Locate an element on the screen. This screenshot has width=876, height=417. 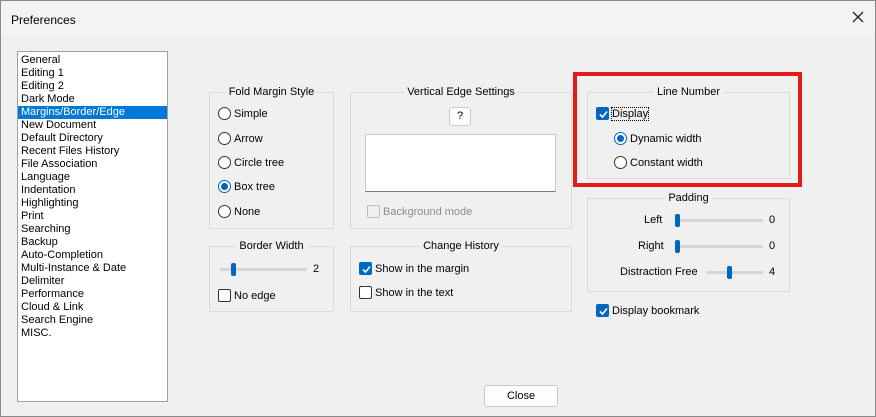
display-bookmark-checkbox: Display bookmark is located at coordinates (647, 311).